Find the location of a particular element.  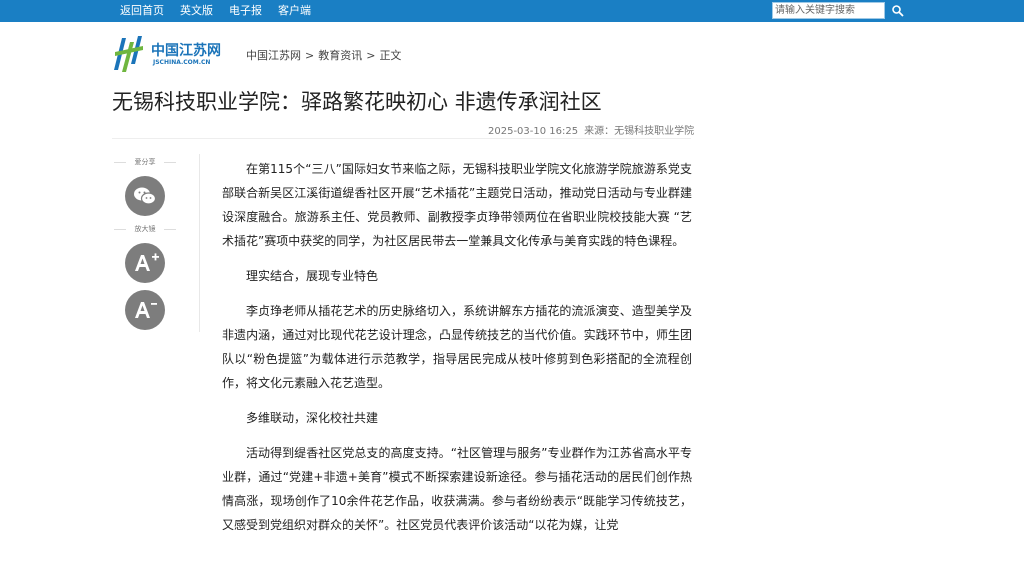

article-meta: 2025-03-10 16:25 来源：无锡科技职业学院 is located at coordinates (591, 129).